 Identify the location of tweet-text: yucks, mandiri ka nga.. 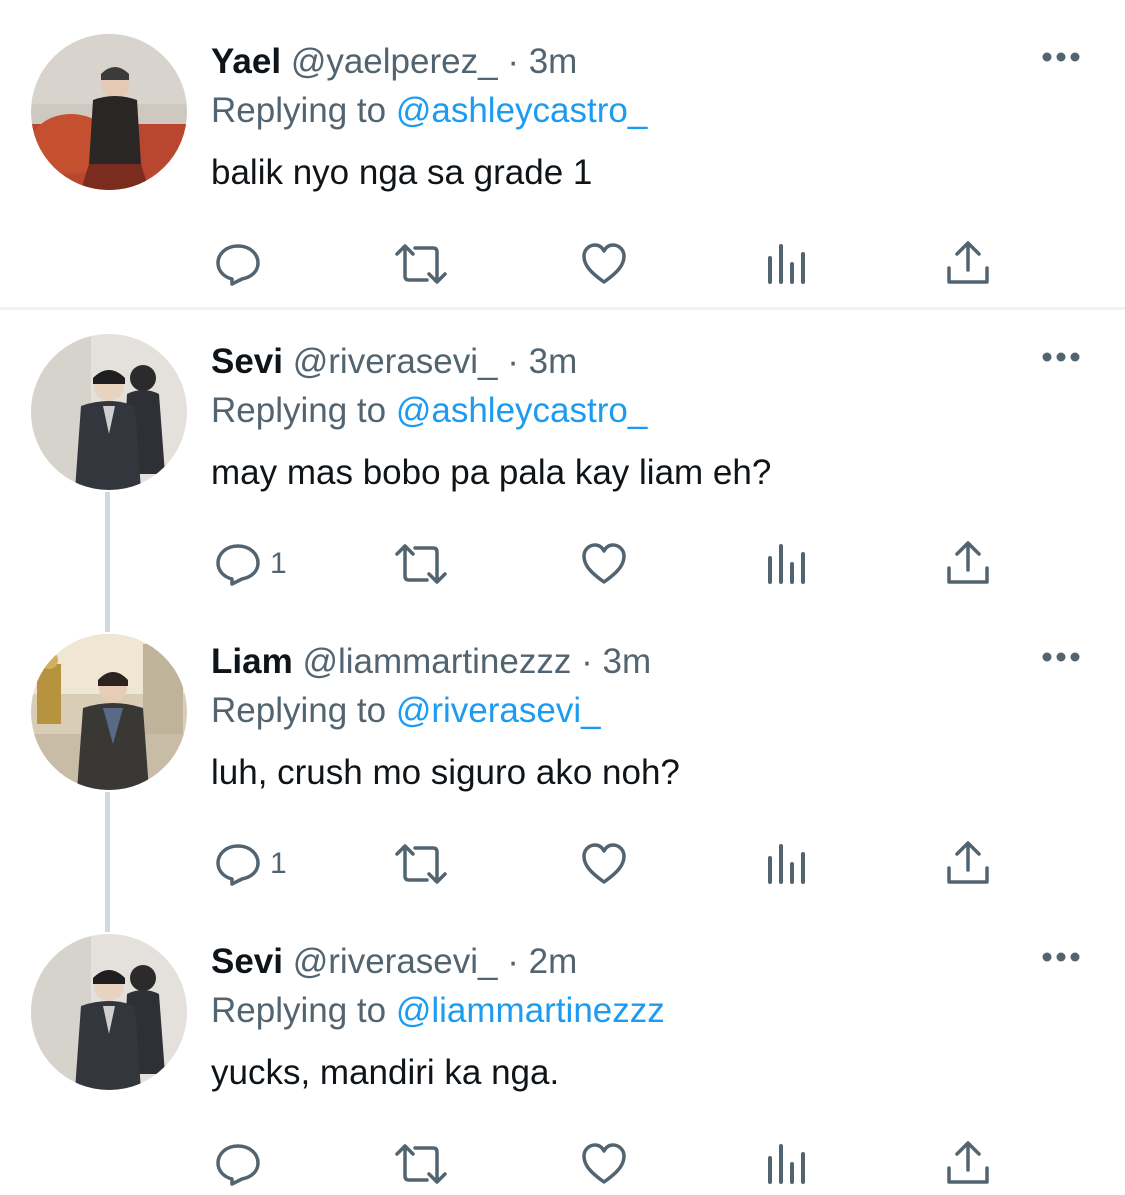
(385, 1072).